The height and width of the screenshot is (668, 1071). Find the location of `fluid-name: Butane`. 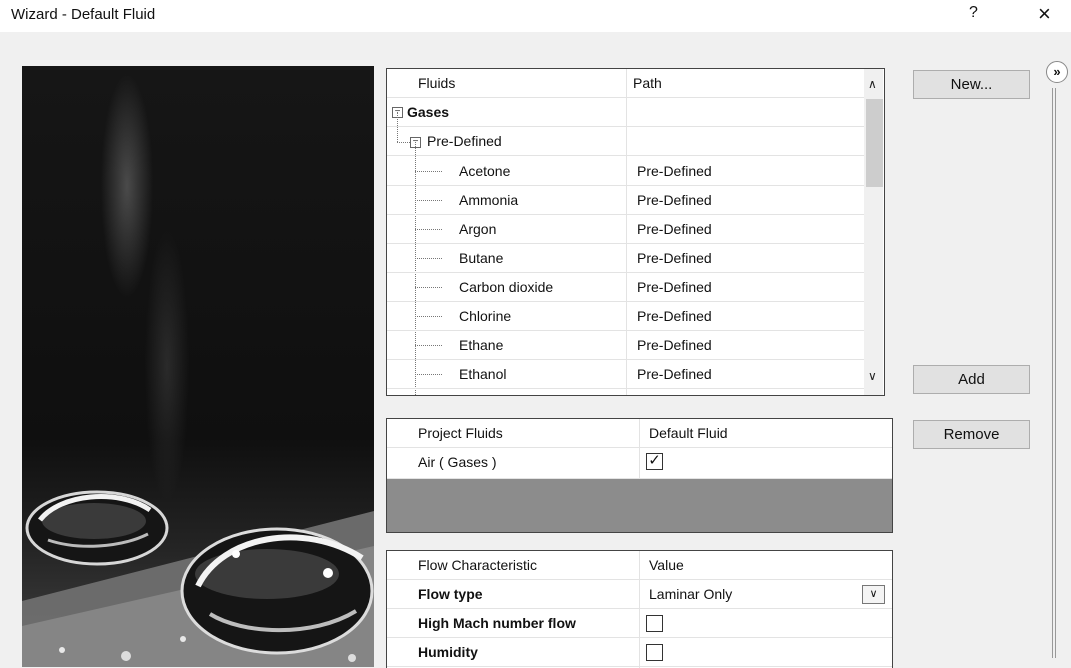

fluid-name: Butane is located at coordinates (481, 258).